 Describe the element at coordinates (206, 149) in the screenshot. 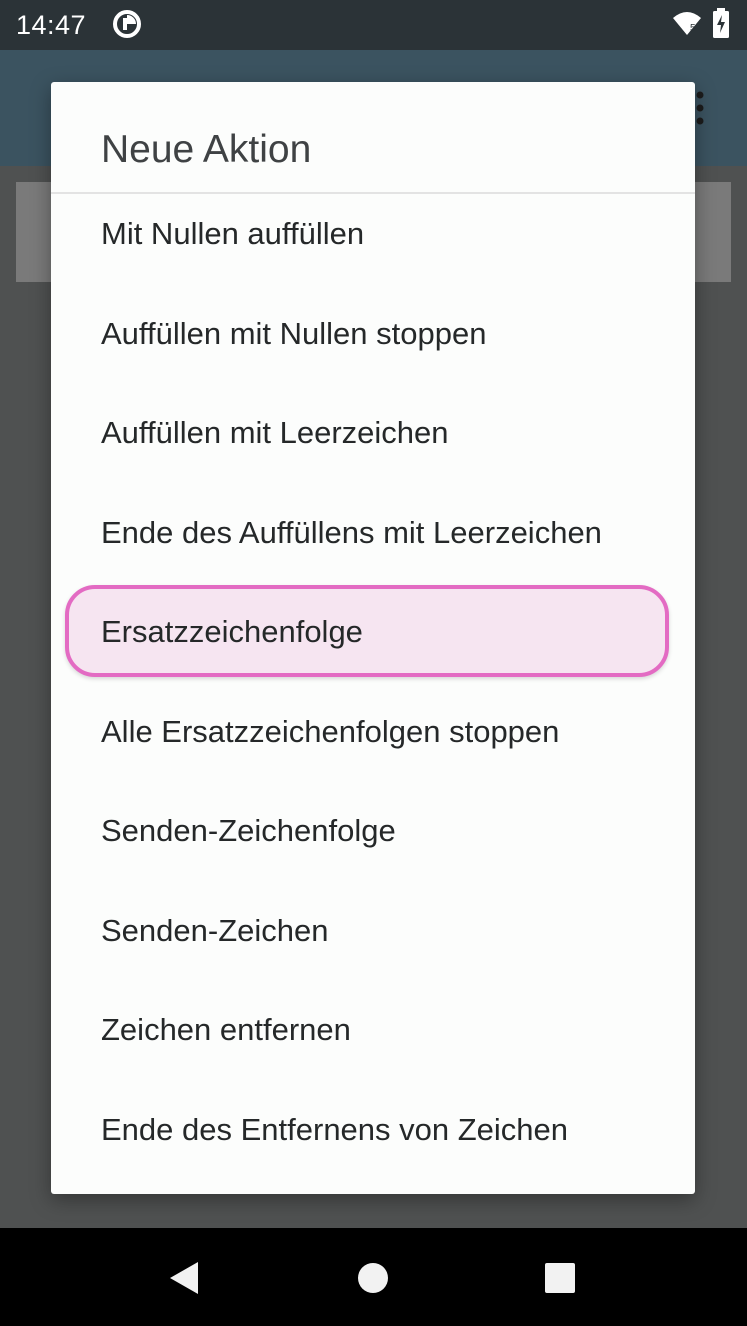

I see `dialog-title: Neue Aktion` at that location.